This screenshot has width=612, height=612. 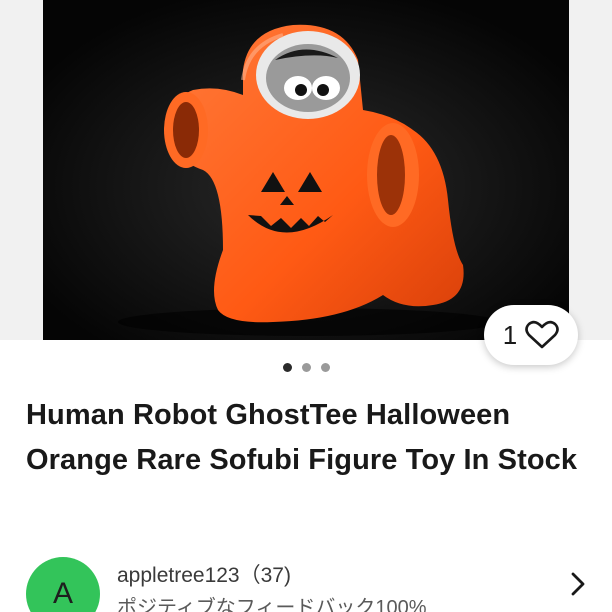 What do you see at coordinates (287, 367) in the screenshot?
I see `carousel-dot-active` at bounding box center [287, 367].